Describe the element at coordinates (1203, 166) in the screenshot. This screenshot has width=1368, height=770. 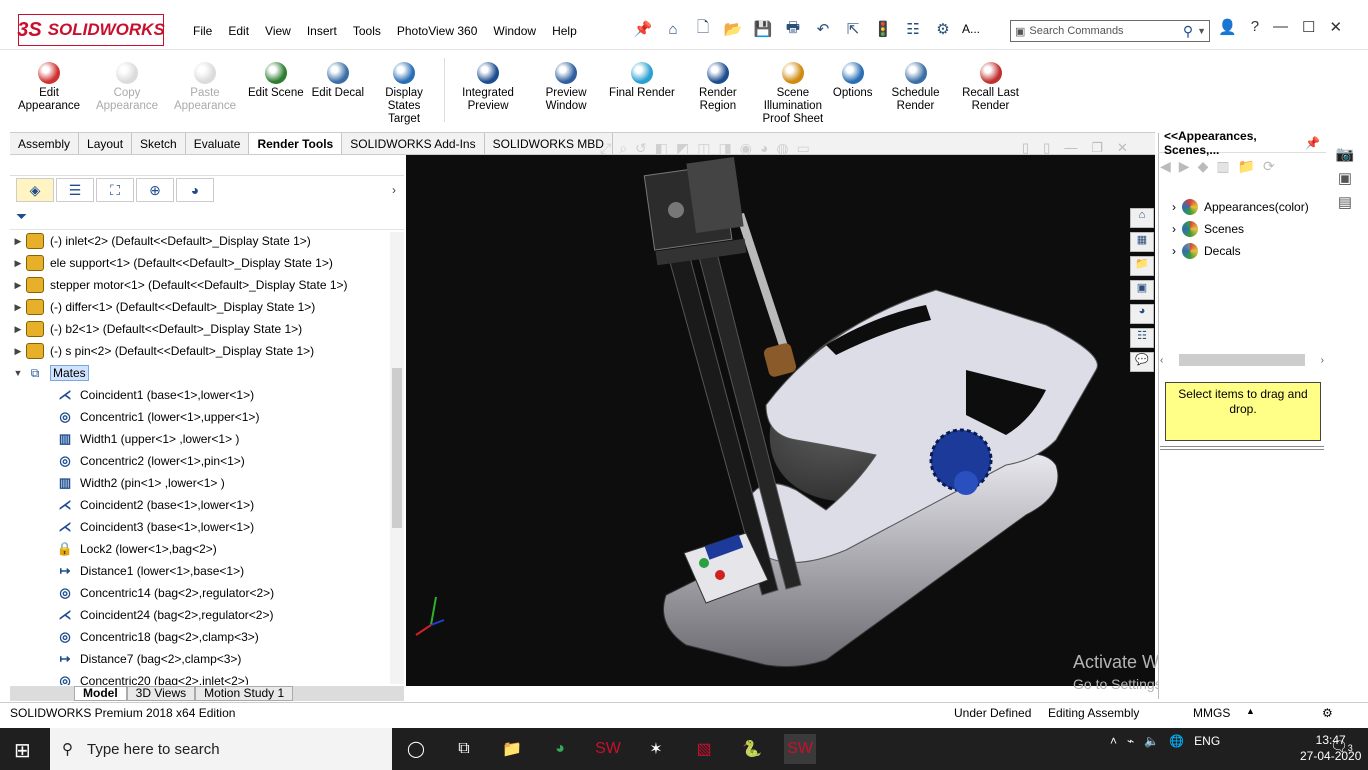
I see `add-to-library-icon: ◆` at that location.